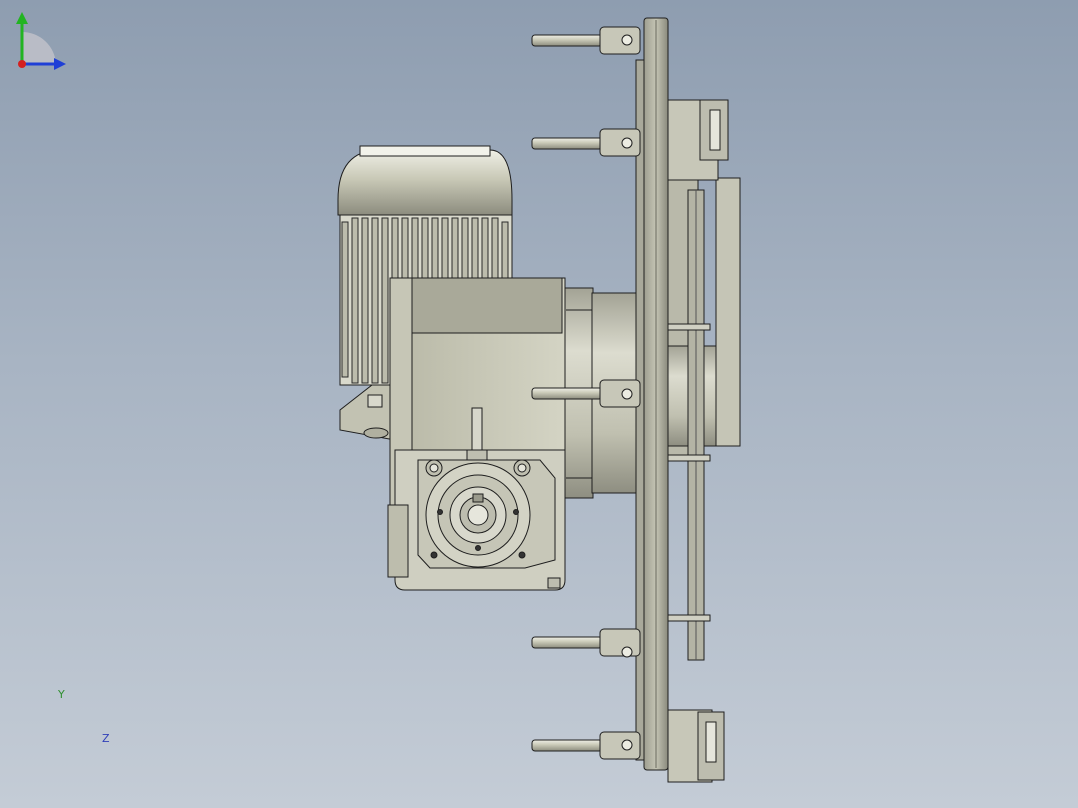 This screenshot has width=1078, height=808. Describe the element at coordinates (61, 694) in the screenshot. I see `axis-y-label: Y` at that location.